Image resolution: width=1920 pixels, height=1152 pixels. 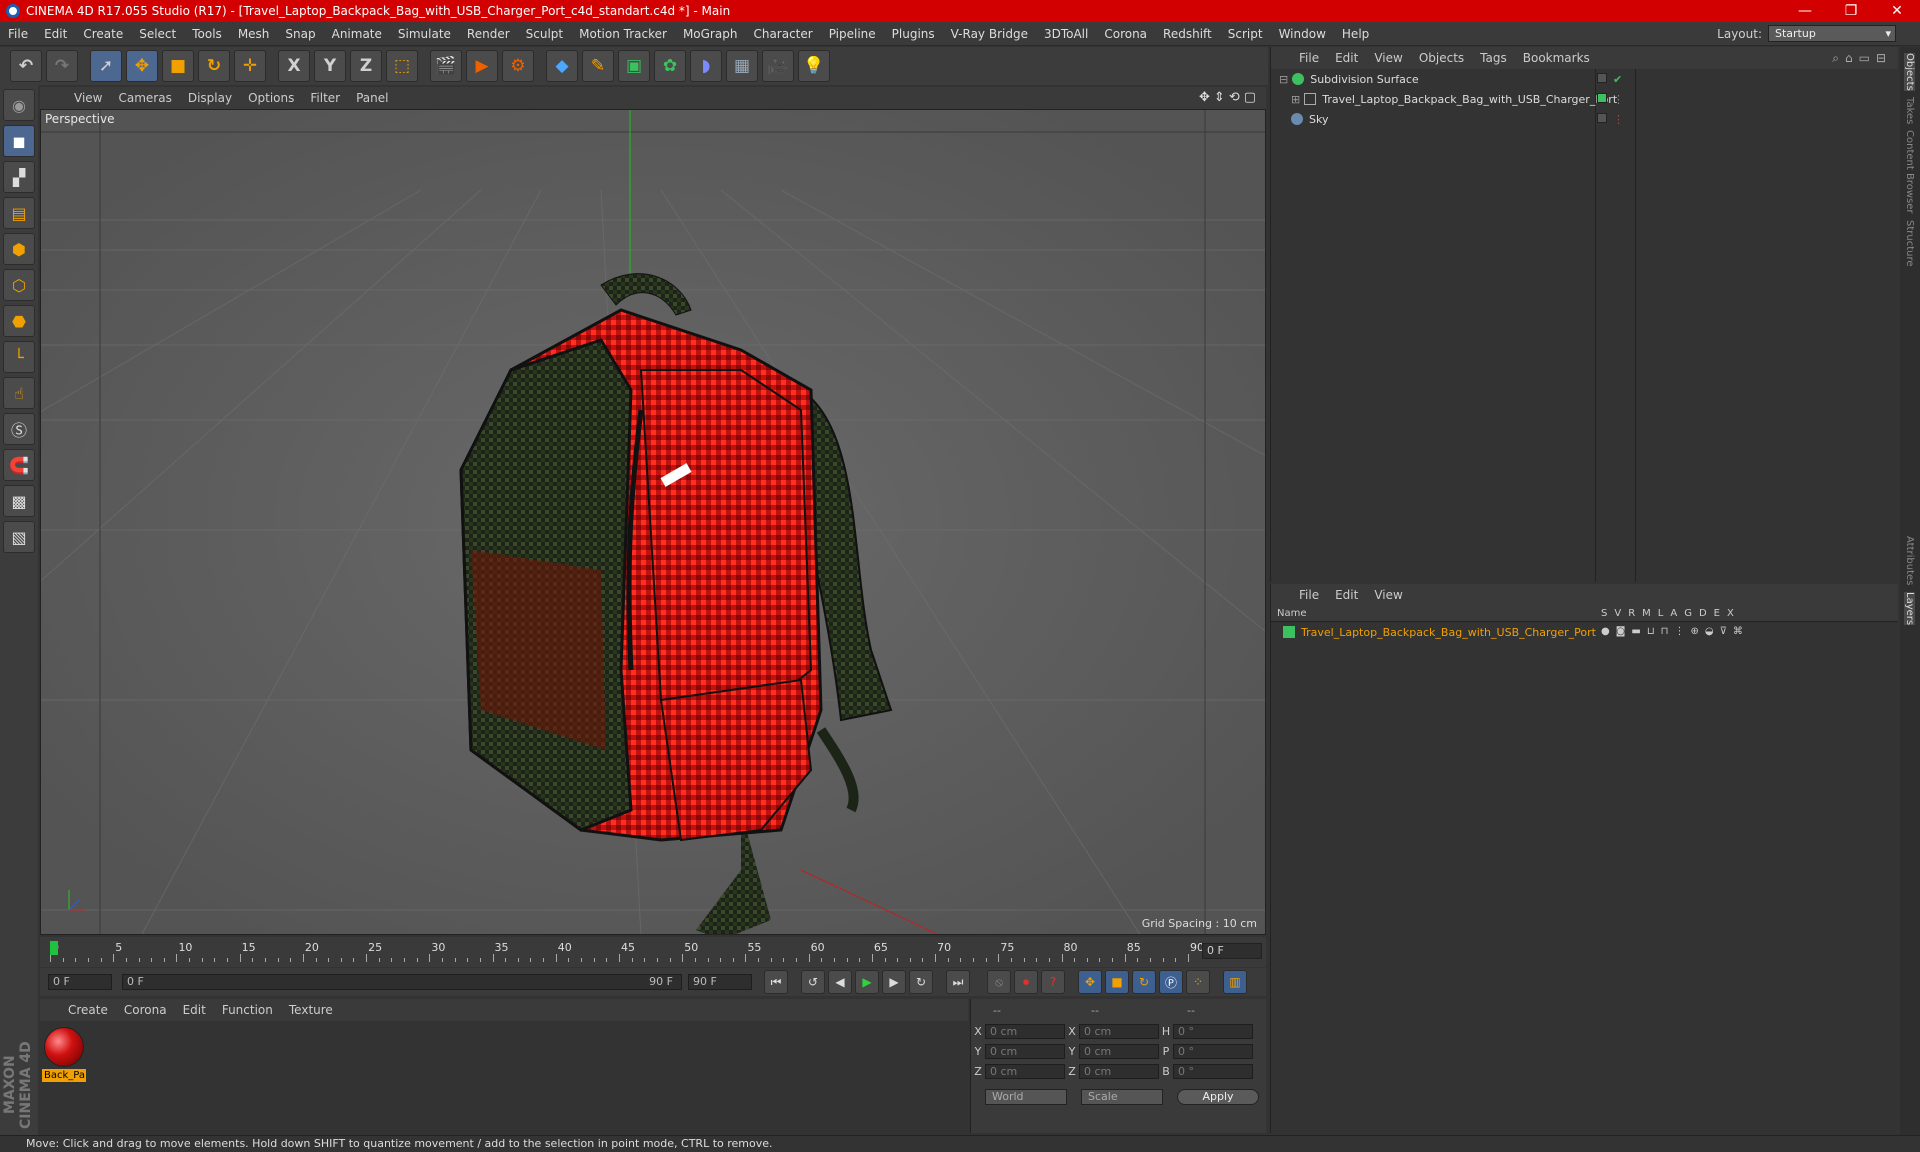 I want to click on close-button: ✕, so click(x=1897, y=11).